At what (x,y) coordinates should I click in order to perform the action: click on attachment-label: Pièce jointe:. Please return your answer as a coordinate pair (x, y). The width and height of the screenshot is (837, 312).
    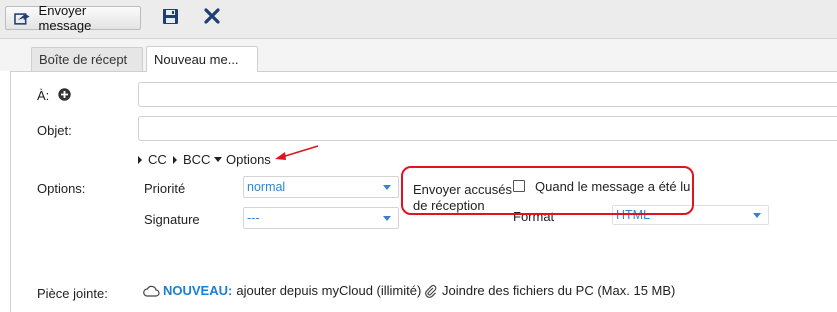
    Looking at the image, I should click on (72, 293).